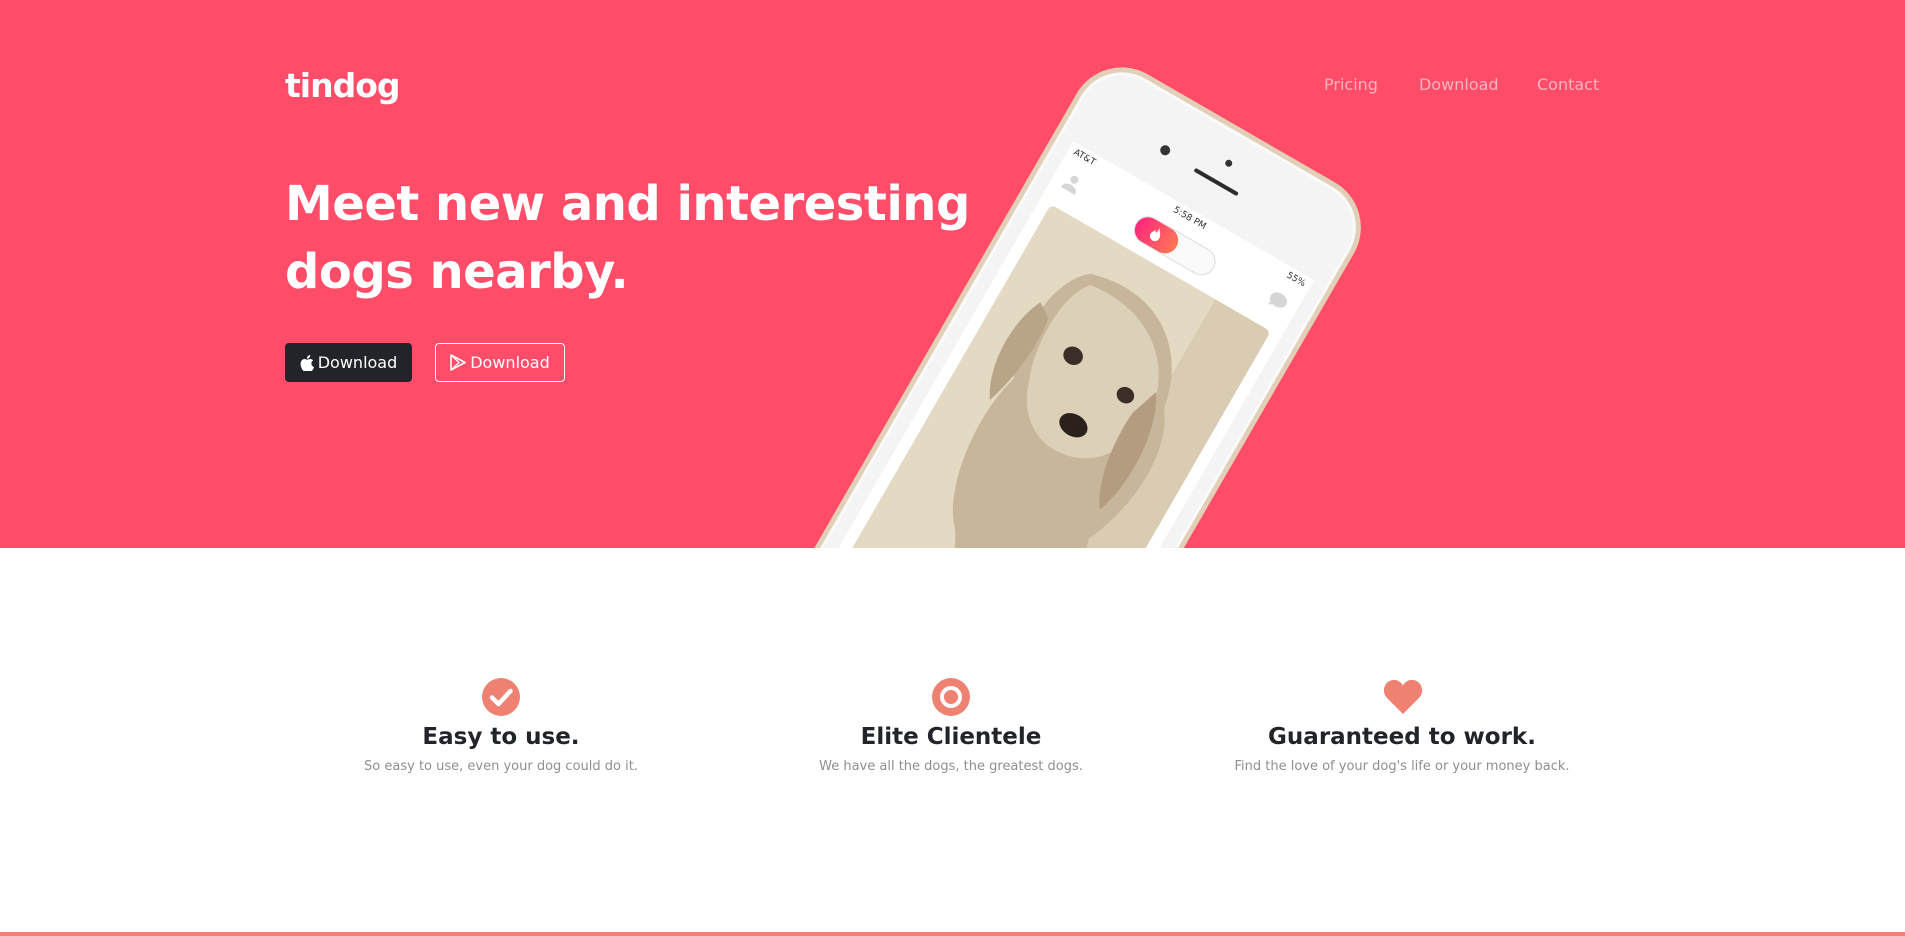  I want to click on phone-sensor, so click(1228, 163).